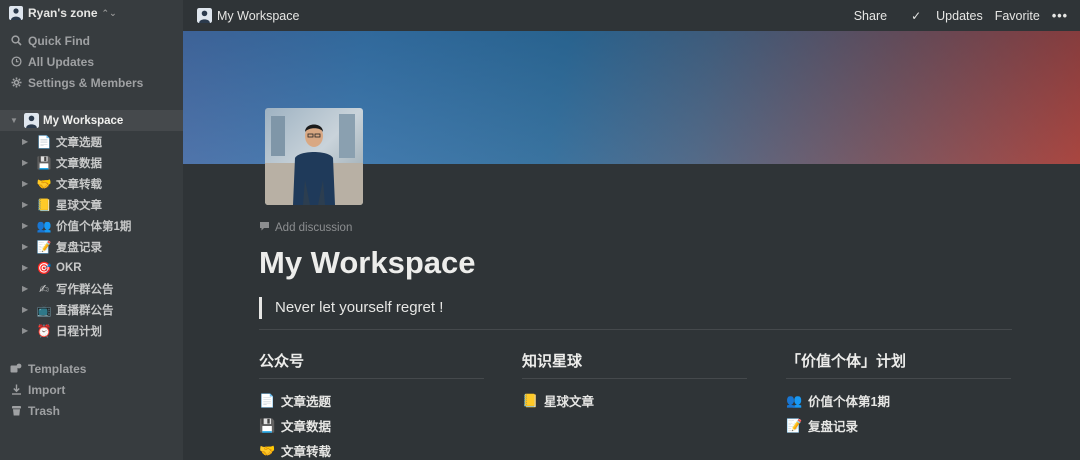 This screenshot has height=460, width=1080. I want to click on column-gongzhonghao: 公众号 📄 文章选题 💾 文章数据 🤝 文章转载, so click(371, 405).